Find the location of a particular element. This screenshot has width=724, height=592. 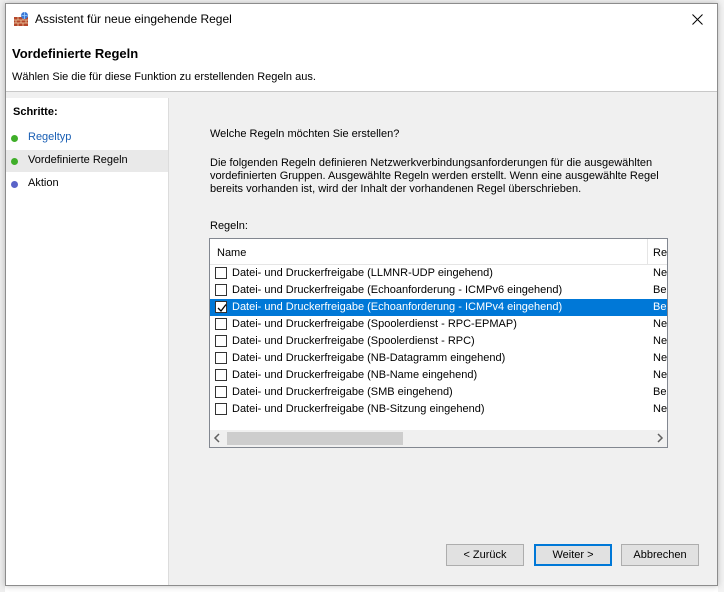

rule-checkbox-checked is located at coordinates (221, 307).